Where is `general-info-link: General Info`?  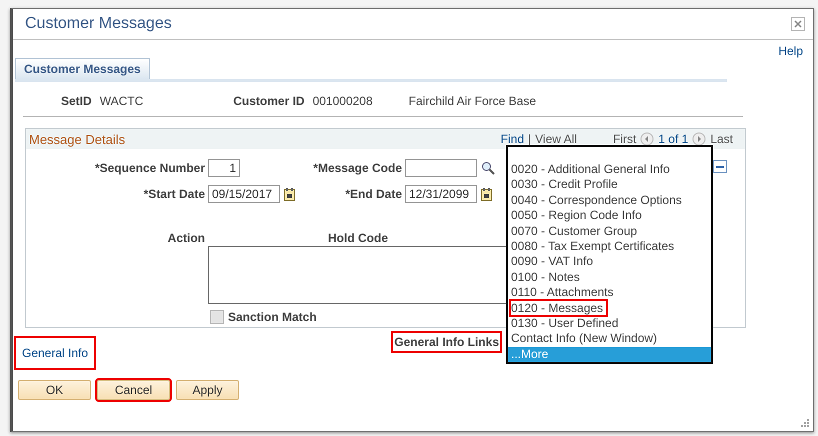 general-info-link: General Info is located at coordinates (55, 353).